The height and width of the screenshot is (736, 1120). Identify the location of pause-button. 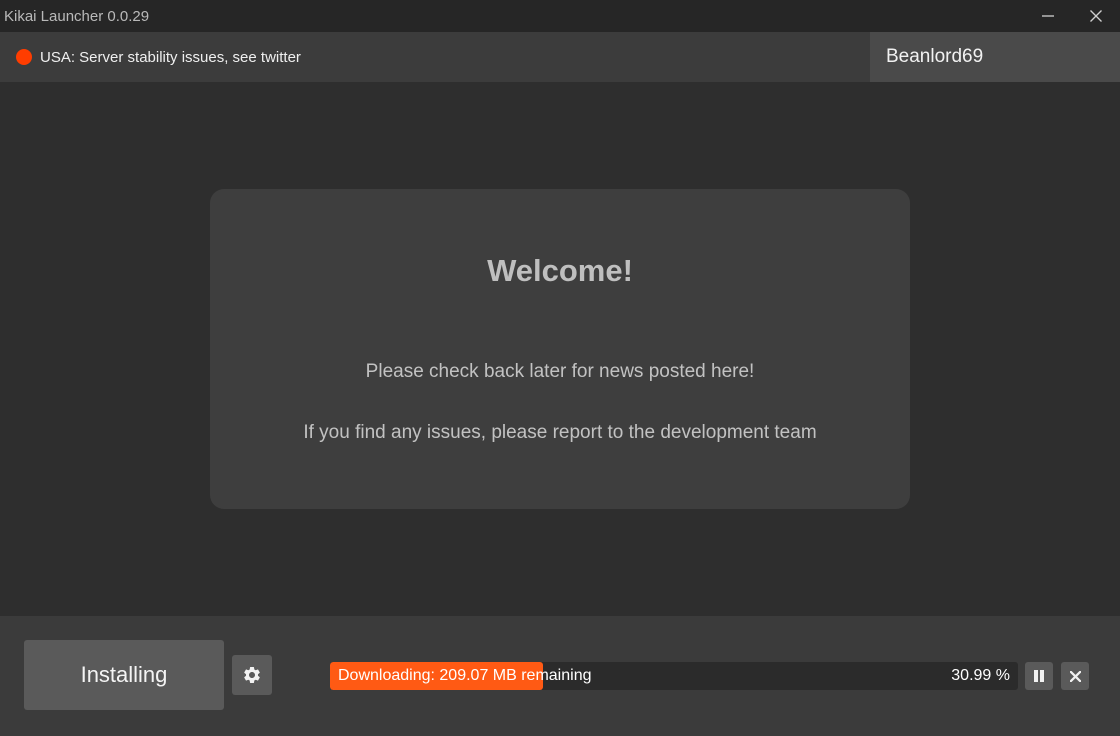
(1039, 676).